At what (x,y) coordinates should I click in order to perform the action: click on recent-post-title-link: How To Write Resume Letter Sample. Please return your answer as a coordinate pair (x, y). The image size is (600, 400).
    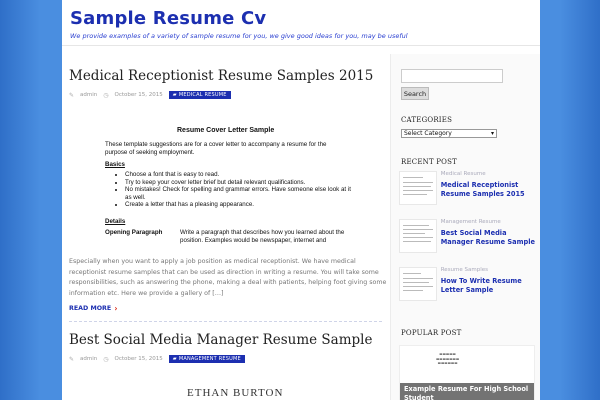
    Looking at the image, I should click on (490, 286).